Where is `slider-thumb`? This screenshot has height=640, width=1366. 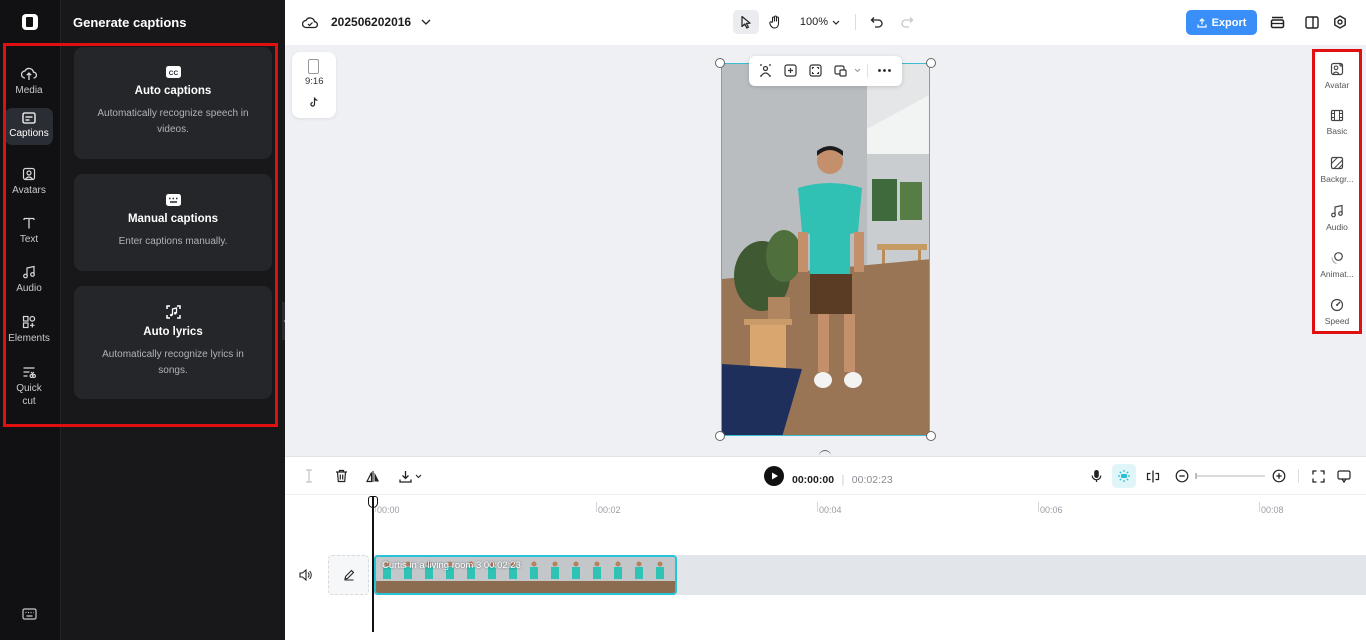
slider-thumb is located at coordinates (1196, 476).